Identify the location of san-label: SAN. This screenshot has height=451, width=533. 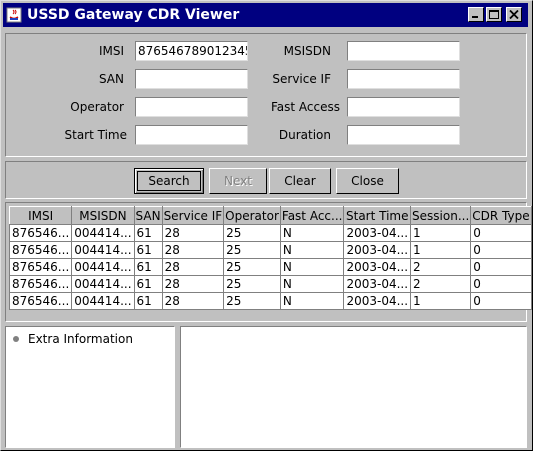
(111, 79).